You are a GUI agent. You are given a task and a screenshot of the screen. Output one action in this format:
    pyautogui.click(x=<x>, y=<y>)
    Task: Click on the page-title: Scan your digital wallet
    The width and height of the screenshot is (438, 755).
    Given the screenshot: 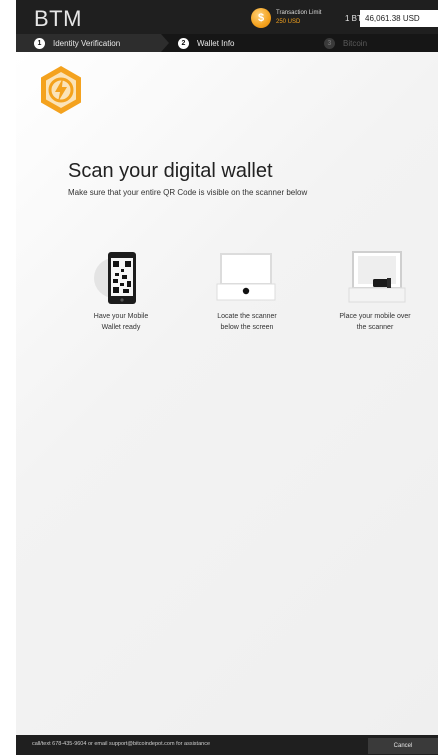 What is the action you would take?
    pyautogui.click(x=170, y=171)
    